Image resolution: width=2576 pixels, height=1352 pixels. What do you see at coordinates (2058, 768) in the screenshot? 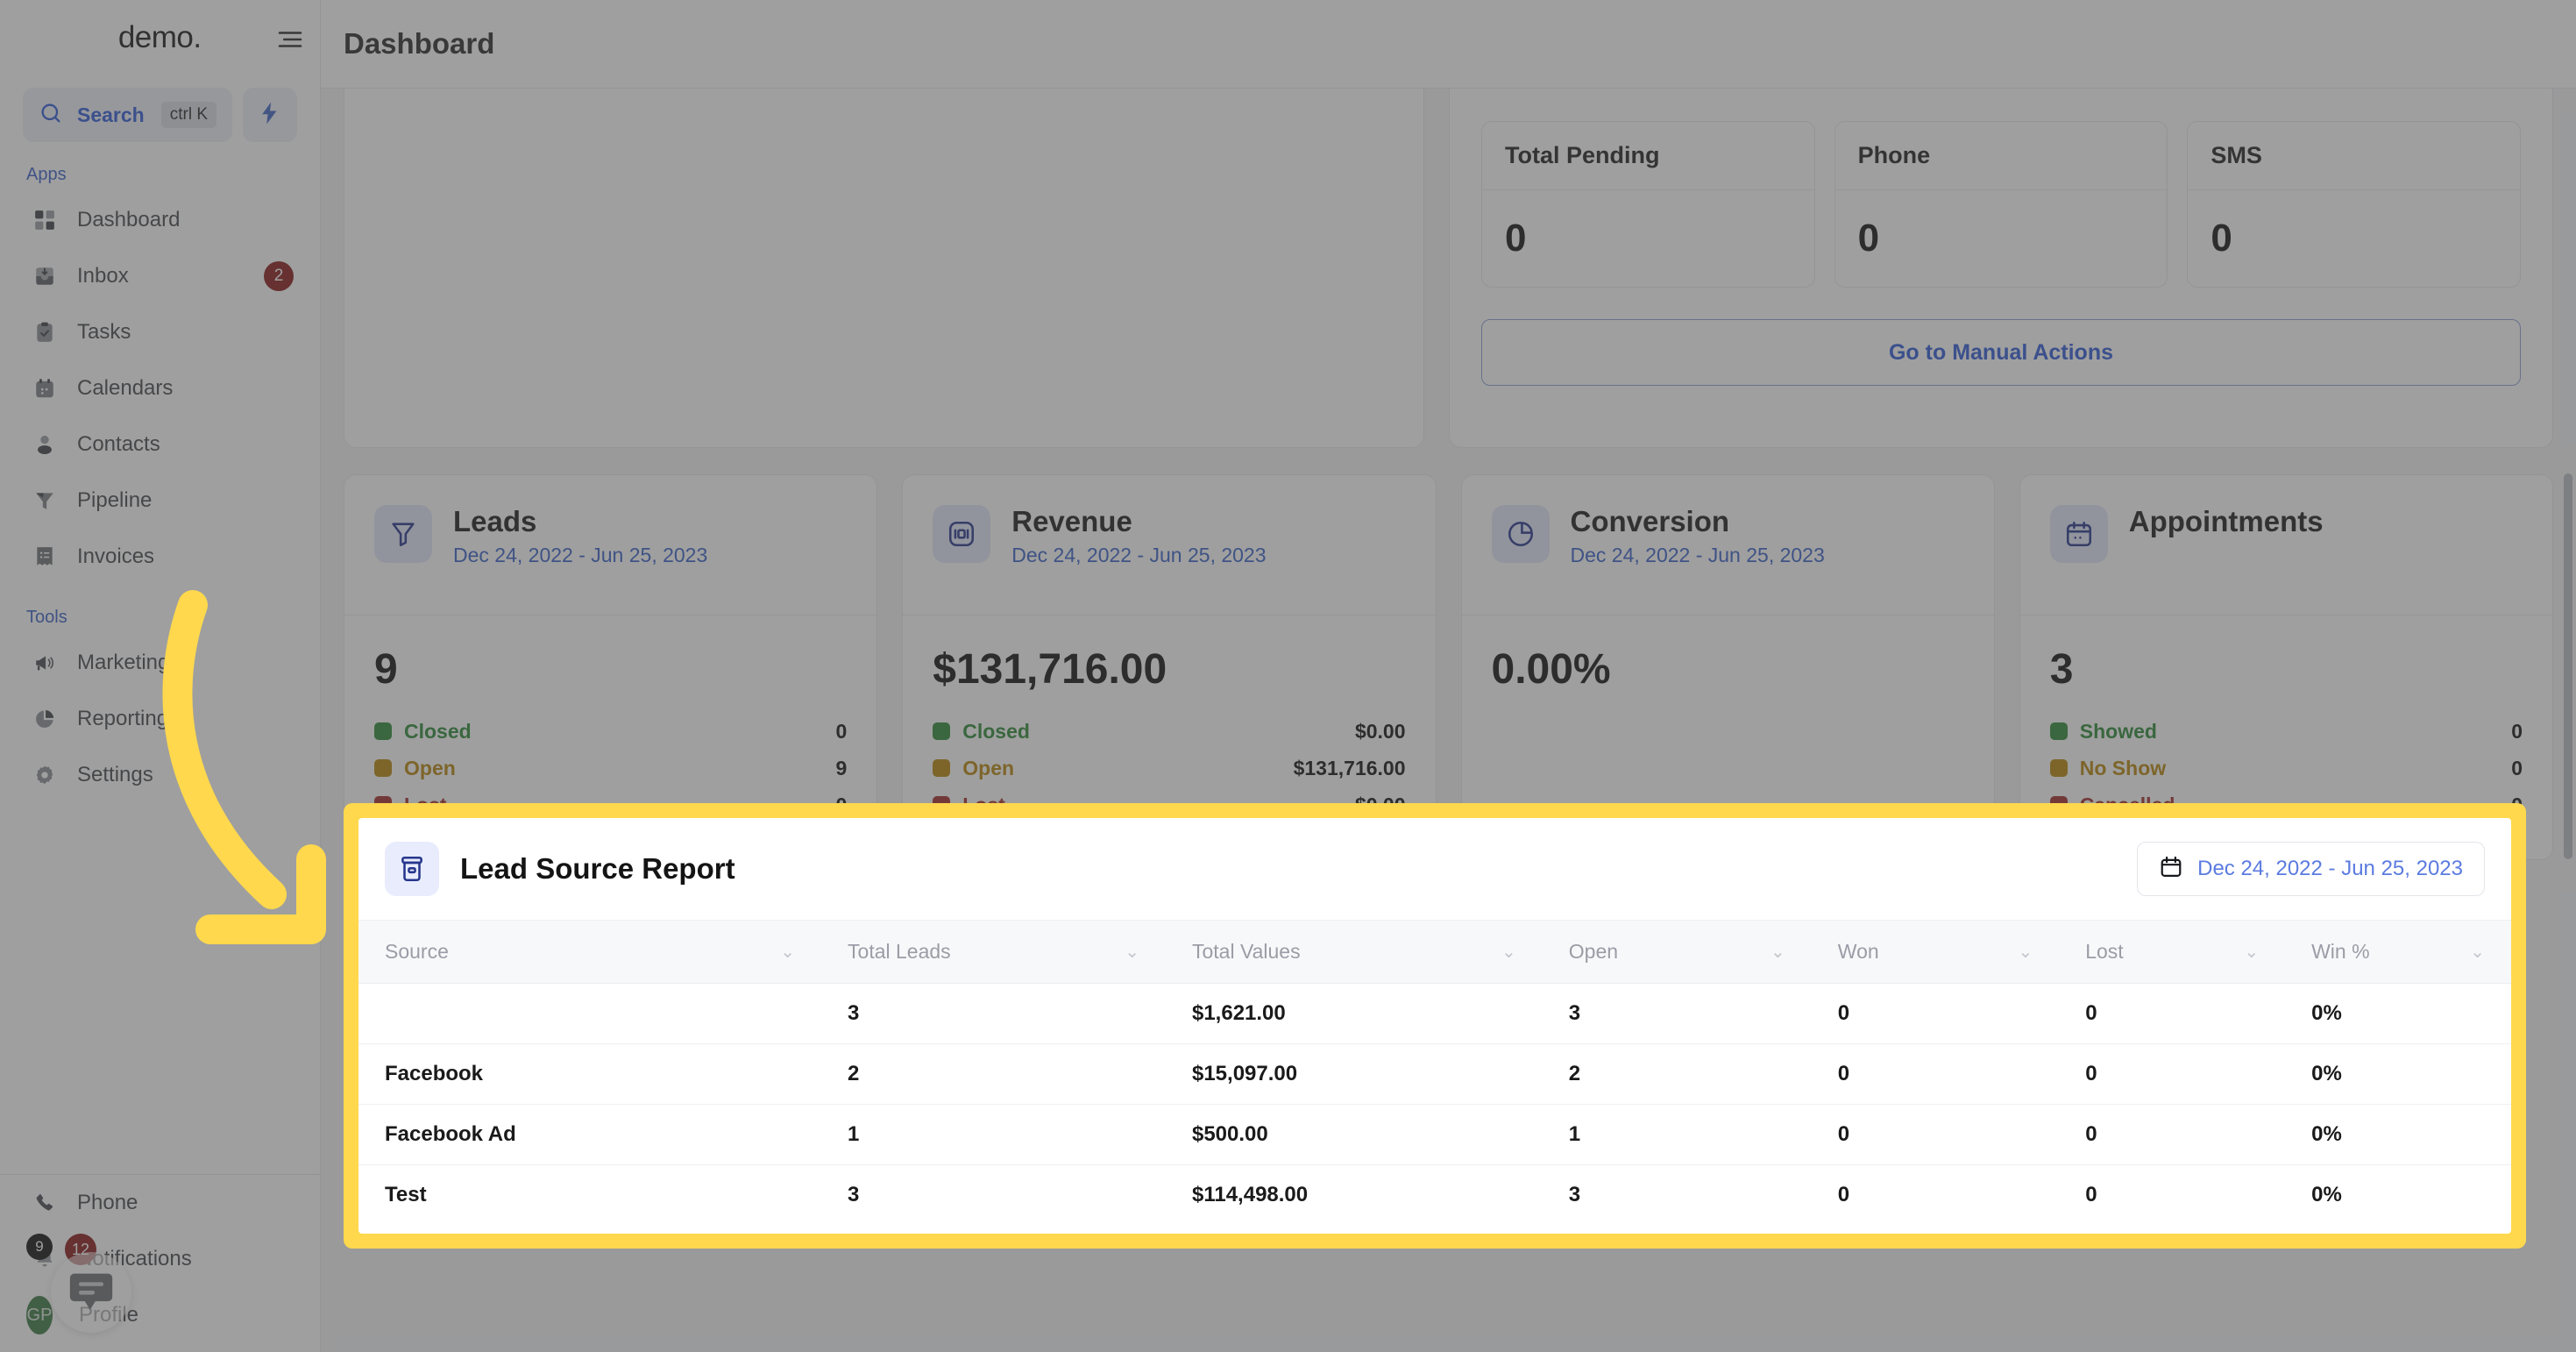
I see `legend-dot-noshow` at bounding box center [2058, 768].